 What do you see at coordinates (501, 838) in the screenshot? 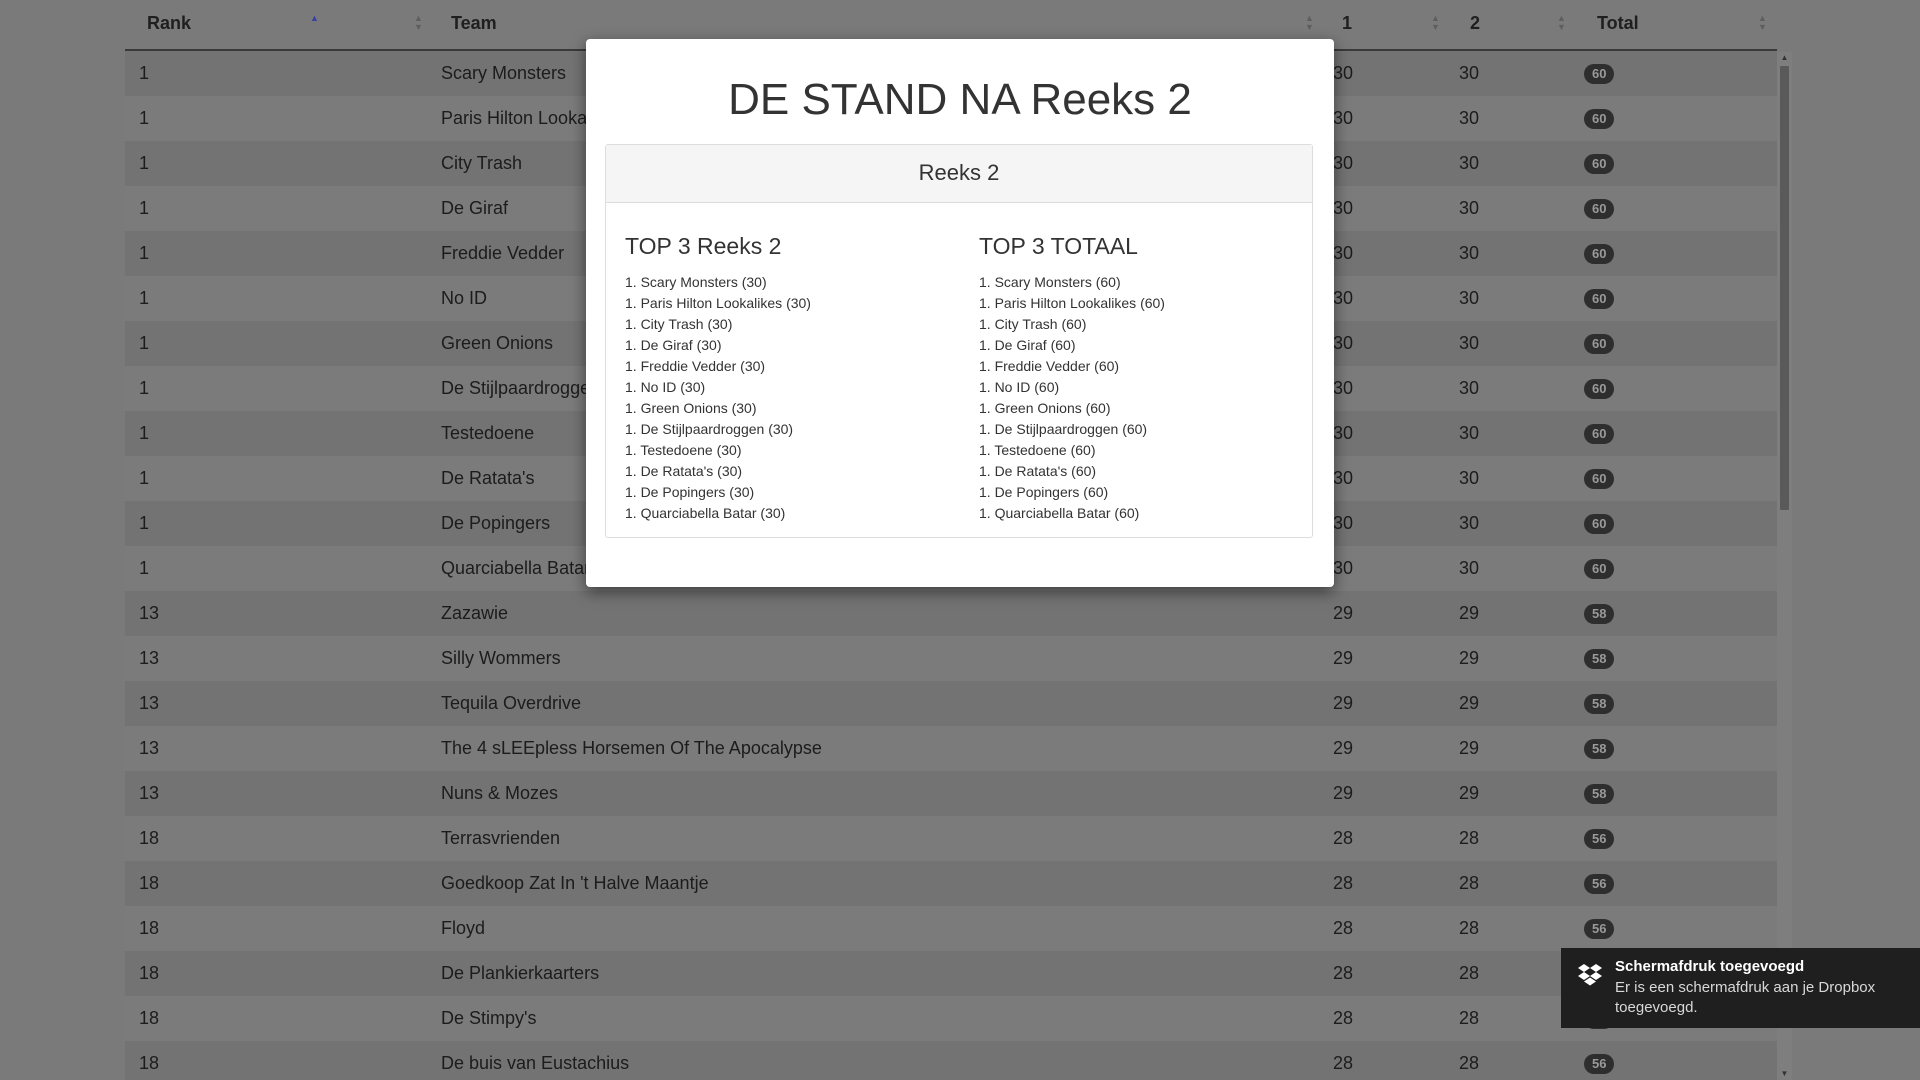
I see `team-cell: Terrasvrienden` at bounding box center [501, 838].